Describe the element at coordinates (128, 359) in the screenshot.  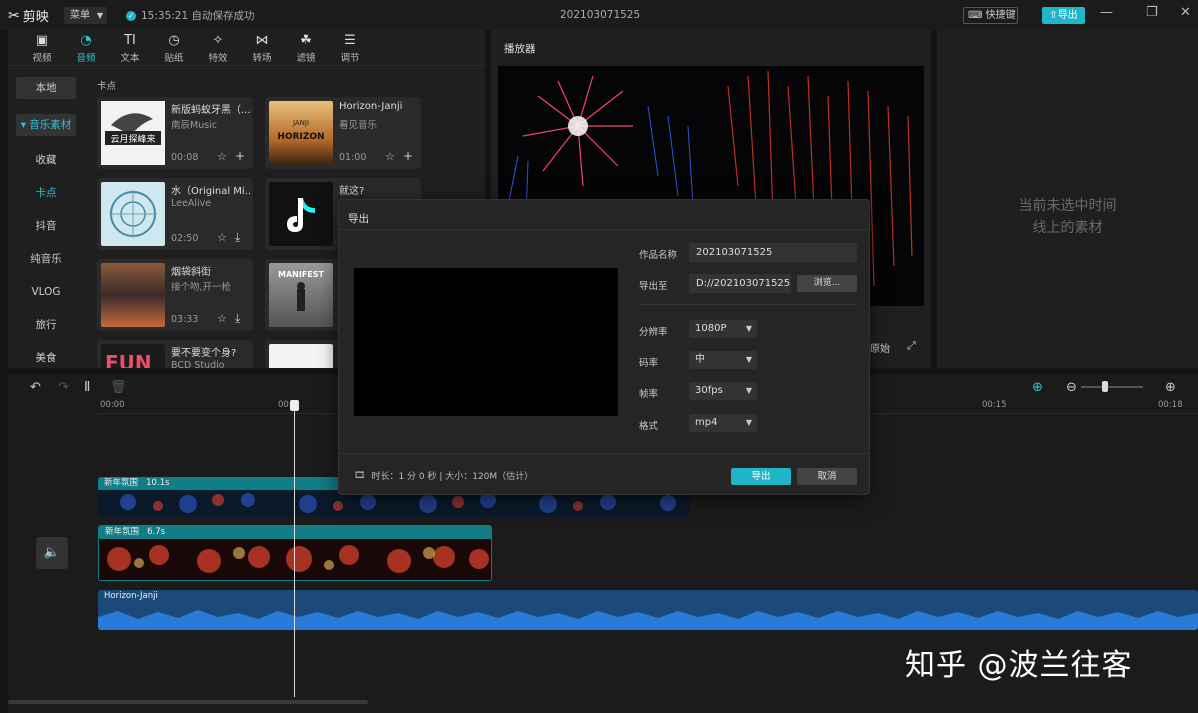
I see `cover-text: FUN` at that location.